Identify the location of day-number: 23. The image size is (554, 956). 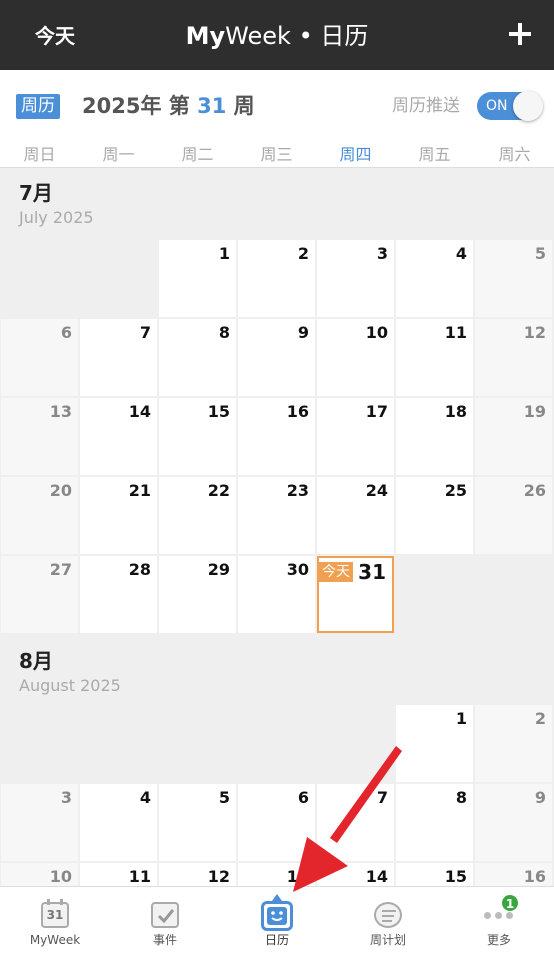
(297, 490).